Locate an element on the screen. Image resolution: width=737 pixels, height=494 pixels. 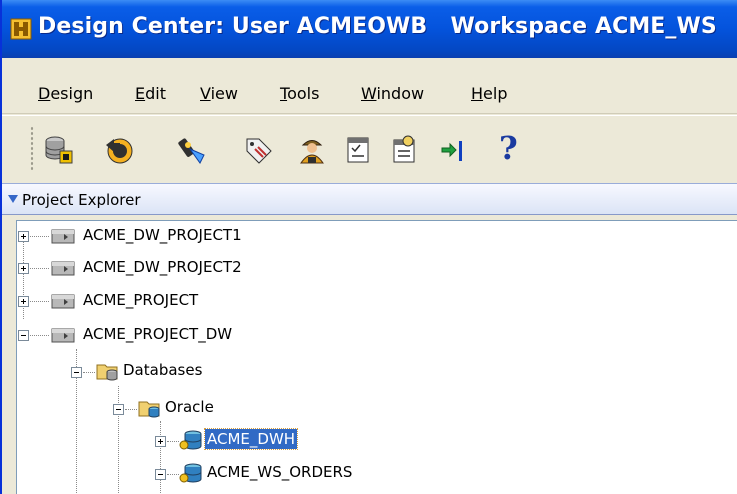
tree-node-acme-dw-project1: ACME_DW_PROJECT1 is located at coordinates (162, 235).